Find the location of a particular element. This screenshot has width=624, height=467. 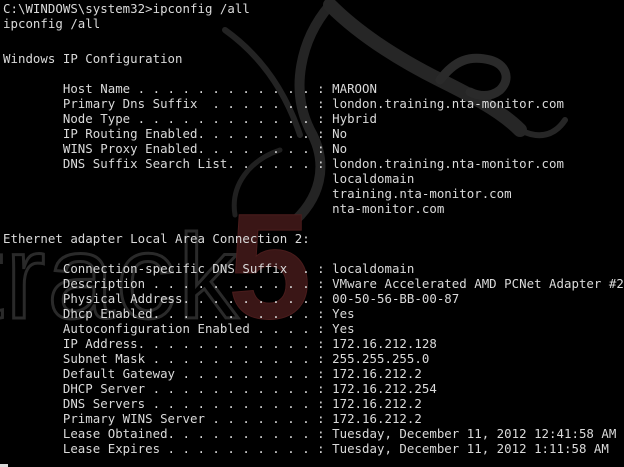

dhcp-enabled-row: Dhcp Enabled. . . . . . . . . . . : Yes is located at coordinates (179, 313).